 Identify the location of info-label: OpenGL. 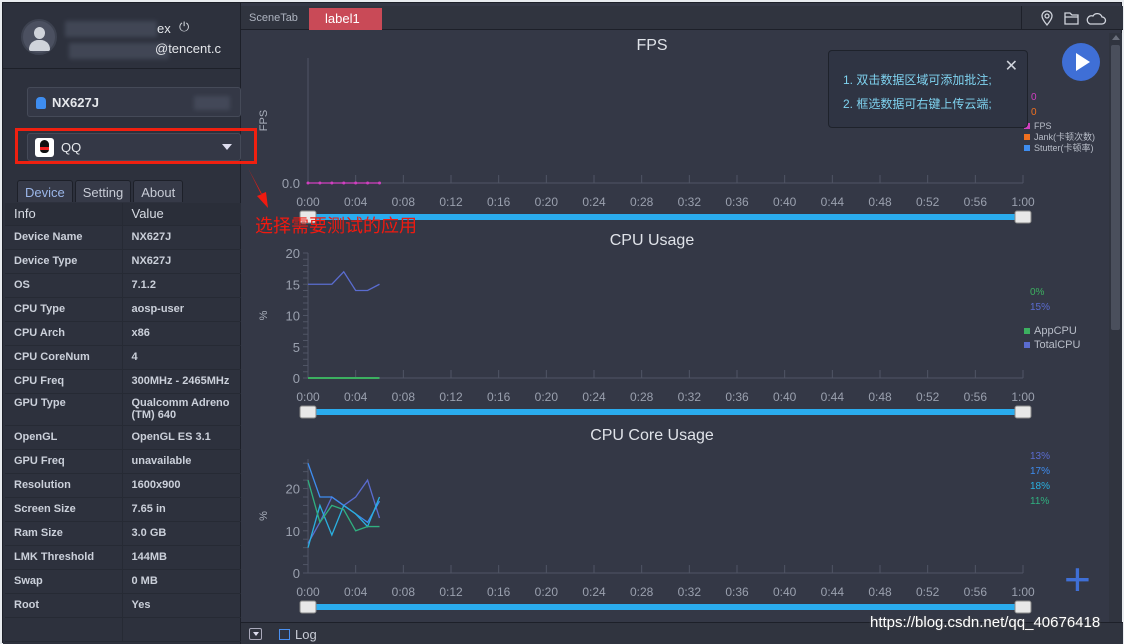
(64, 437).